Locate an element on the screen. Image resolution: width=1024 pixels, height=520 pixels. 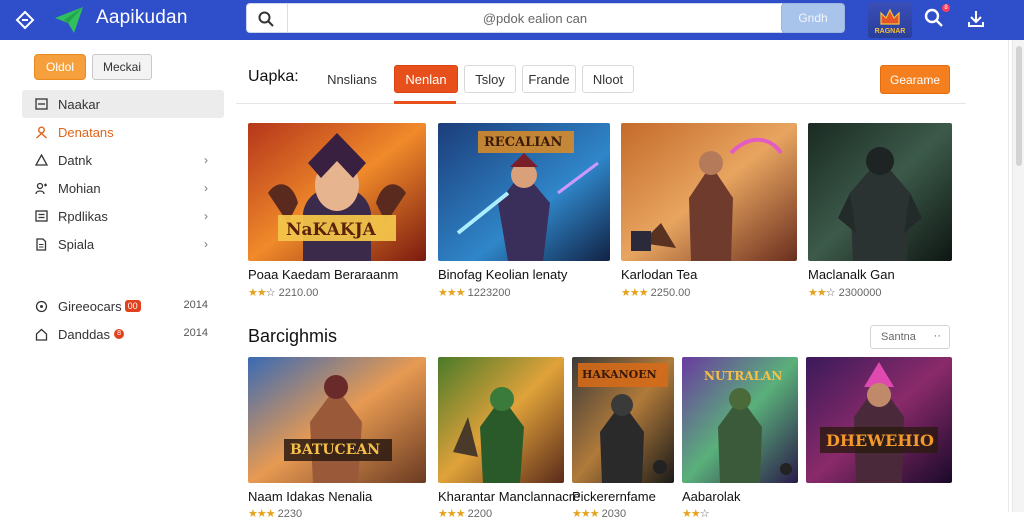
game-card: DHEWEHIO is located at coordinates (879, 420).